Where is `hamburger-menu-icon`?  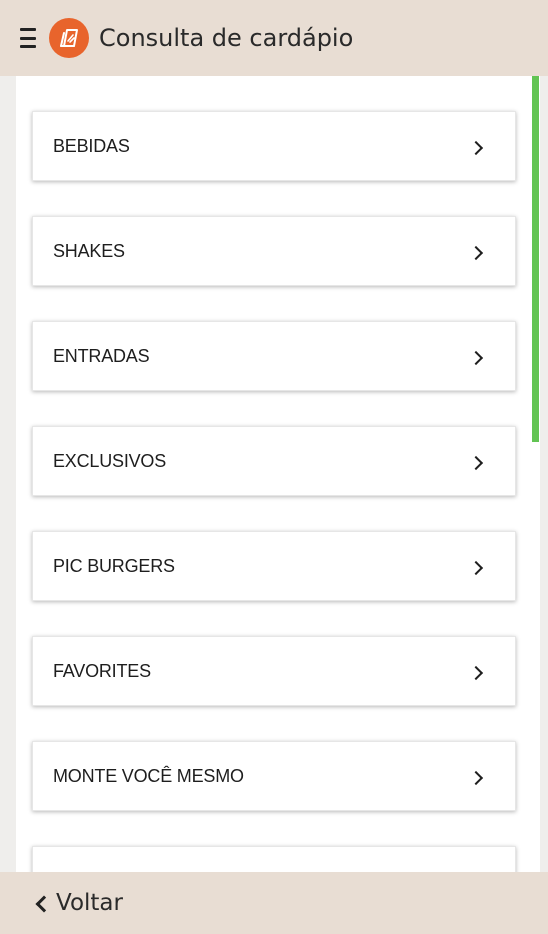 hamburger-menu-icon is located at coordinates (30, 38).